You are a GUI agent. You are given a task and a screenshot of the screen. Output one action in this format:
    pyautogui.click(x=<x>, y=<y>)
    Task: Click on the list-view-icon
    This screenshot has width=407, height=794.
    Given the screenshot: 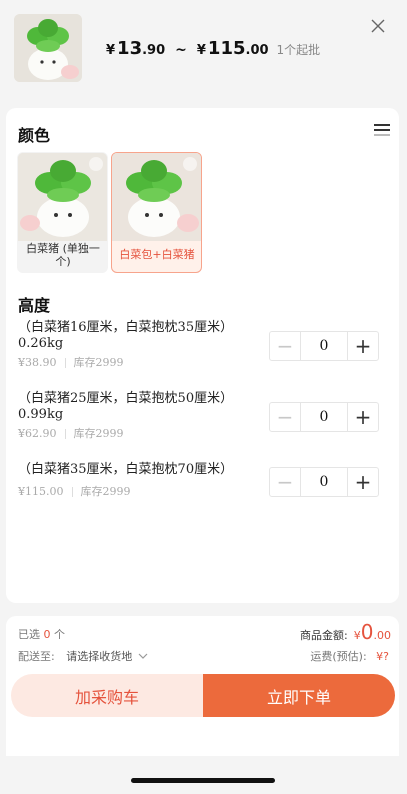 What is the action you would take?
    pyautogui.click(x=382, y=132)
    